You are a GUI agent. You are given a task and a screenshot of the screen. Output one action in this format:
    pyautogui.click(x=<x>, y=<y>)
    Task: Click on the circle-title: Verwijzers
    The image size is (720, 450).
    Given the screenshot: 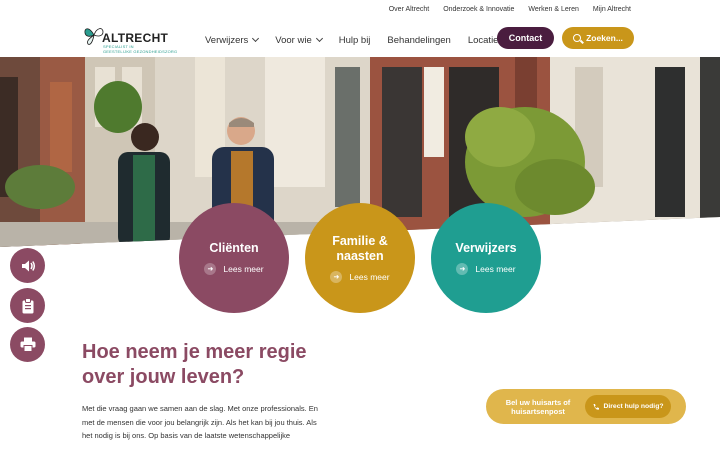 What is the action you would take?
    pyautogui.click(x=486, y=248)
    